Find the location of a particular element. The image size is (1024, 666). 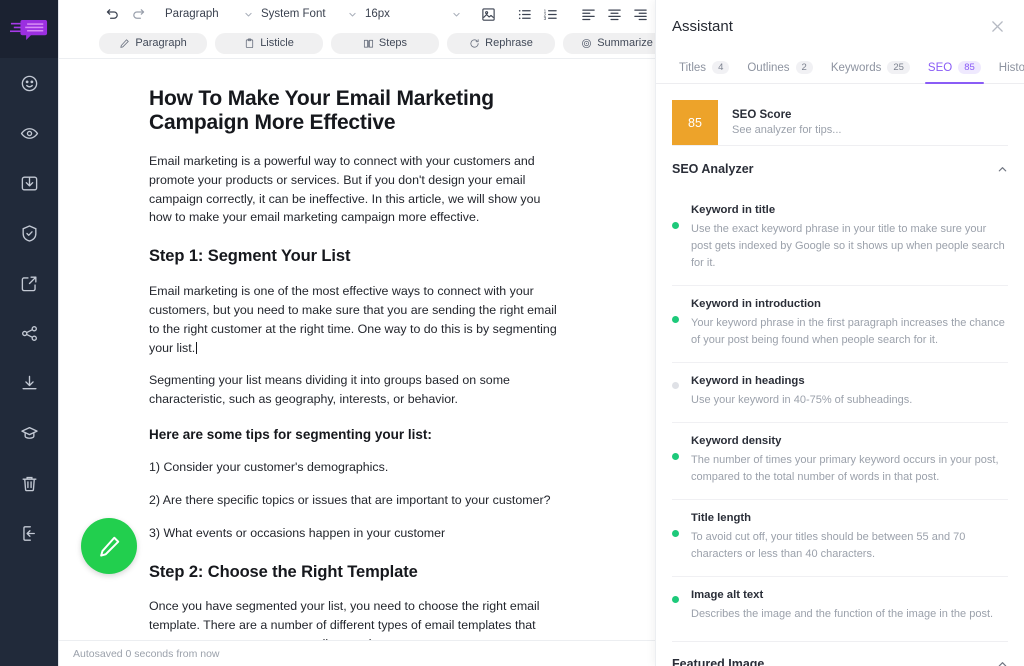

font-family-select: System Font is located at coordinates (313, 14).